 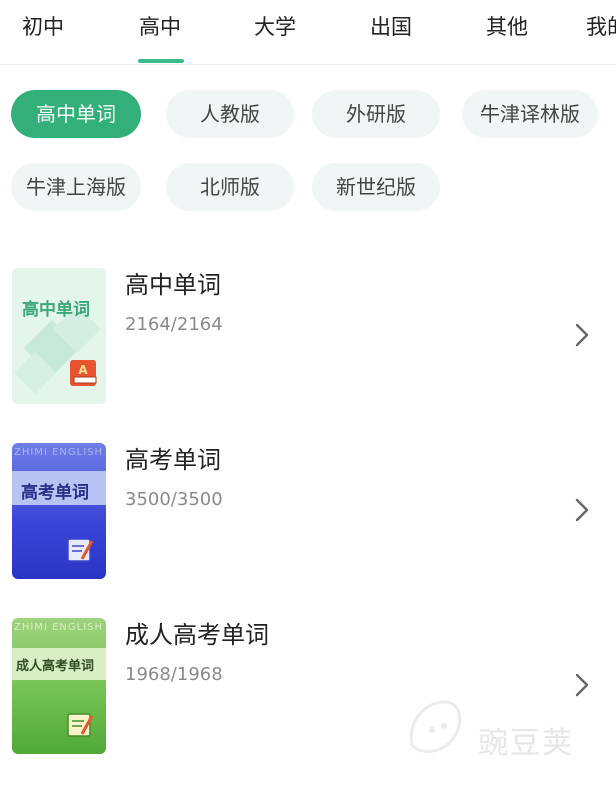 I want to click on book-title: 成人高考单词, so click(x=197, y=635).